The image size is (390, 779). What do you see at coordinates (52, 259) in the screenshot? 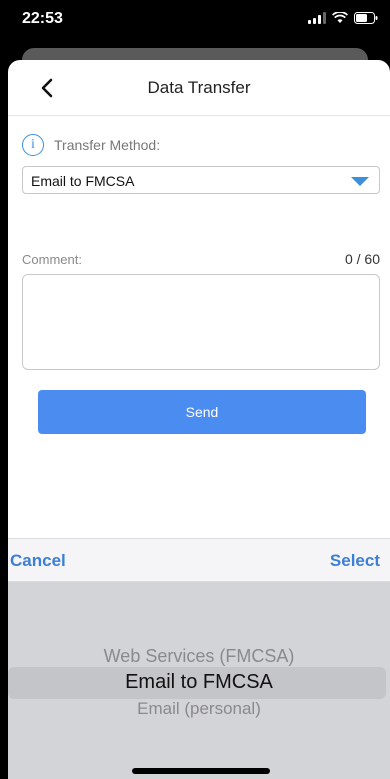
I see `comment-label: Comment:` at bounding box center [52, 259].